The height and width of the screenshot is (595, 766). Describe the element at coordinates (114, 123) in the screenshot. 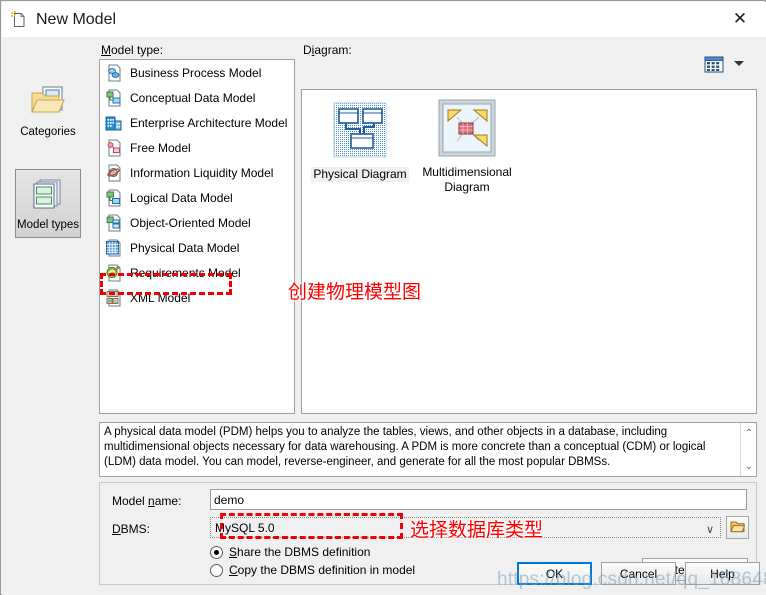

I see `enterprise-architecture-icon` at that location.